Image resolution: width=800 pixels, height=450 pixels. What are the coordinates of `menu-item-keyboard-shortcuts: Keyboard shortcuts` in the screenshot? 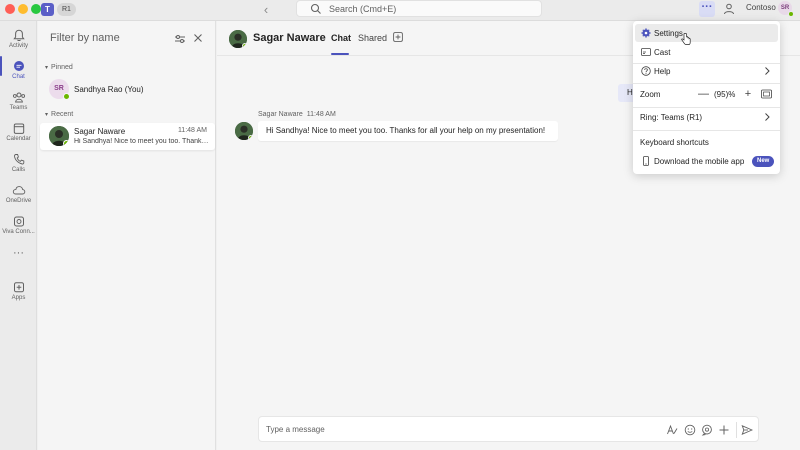 It's located at (706, 142).